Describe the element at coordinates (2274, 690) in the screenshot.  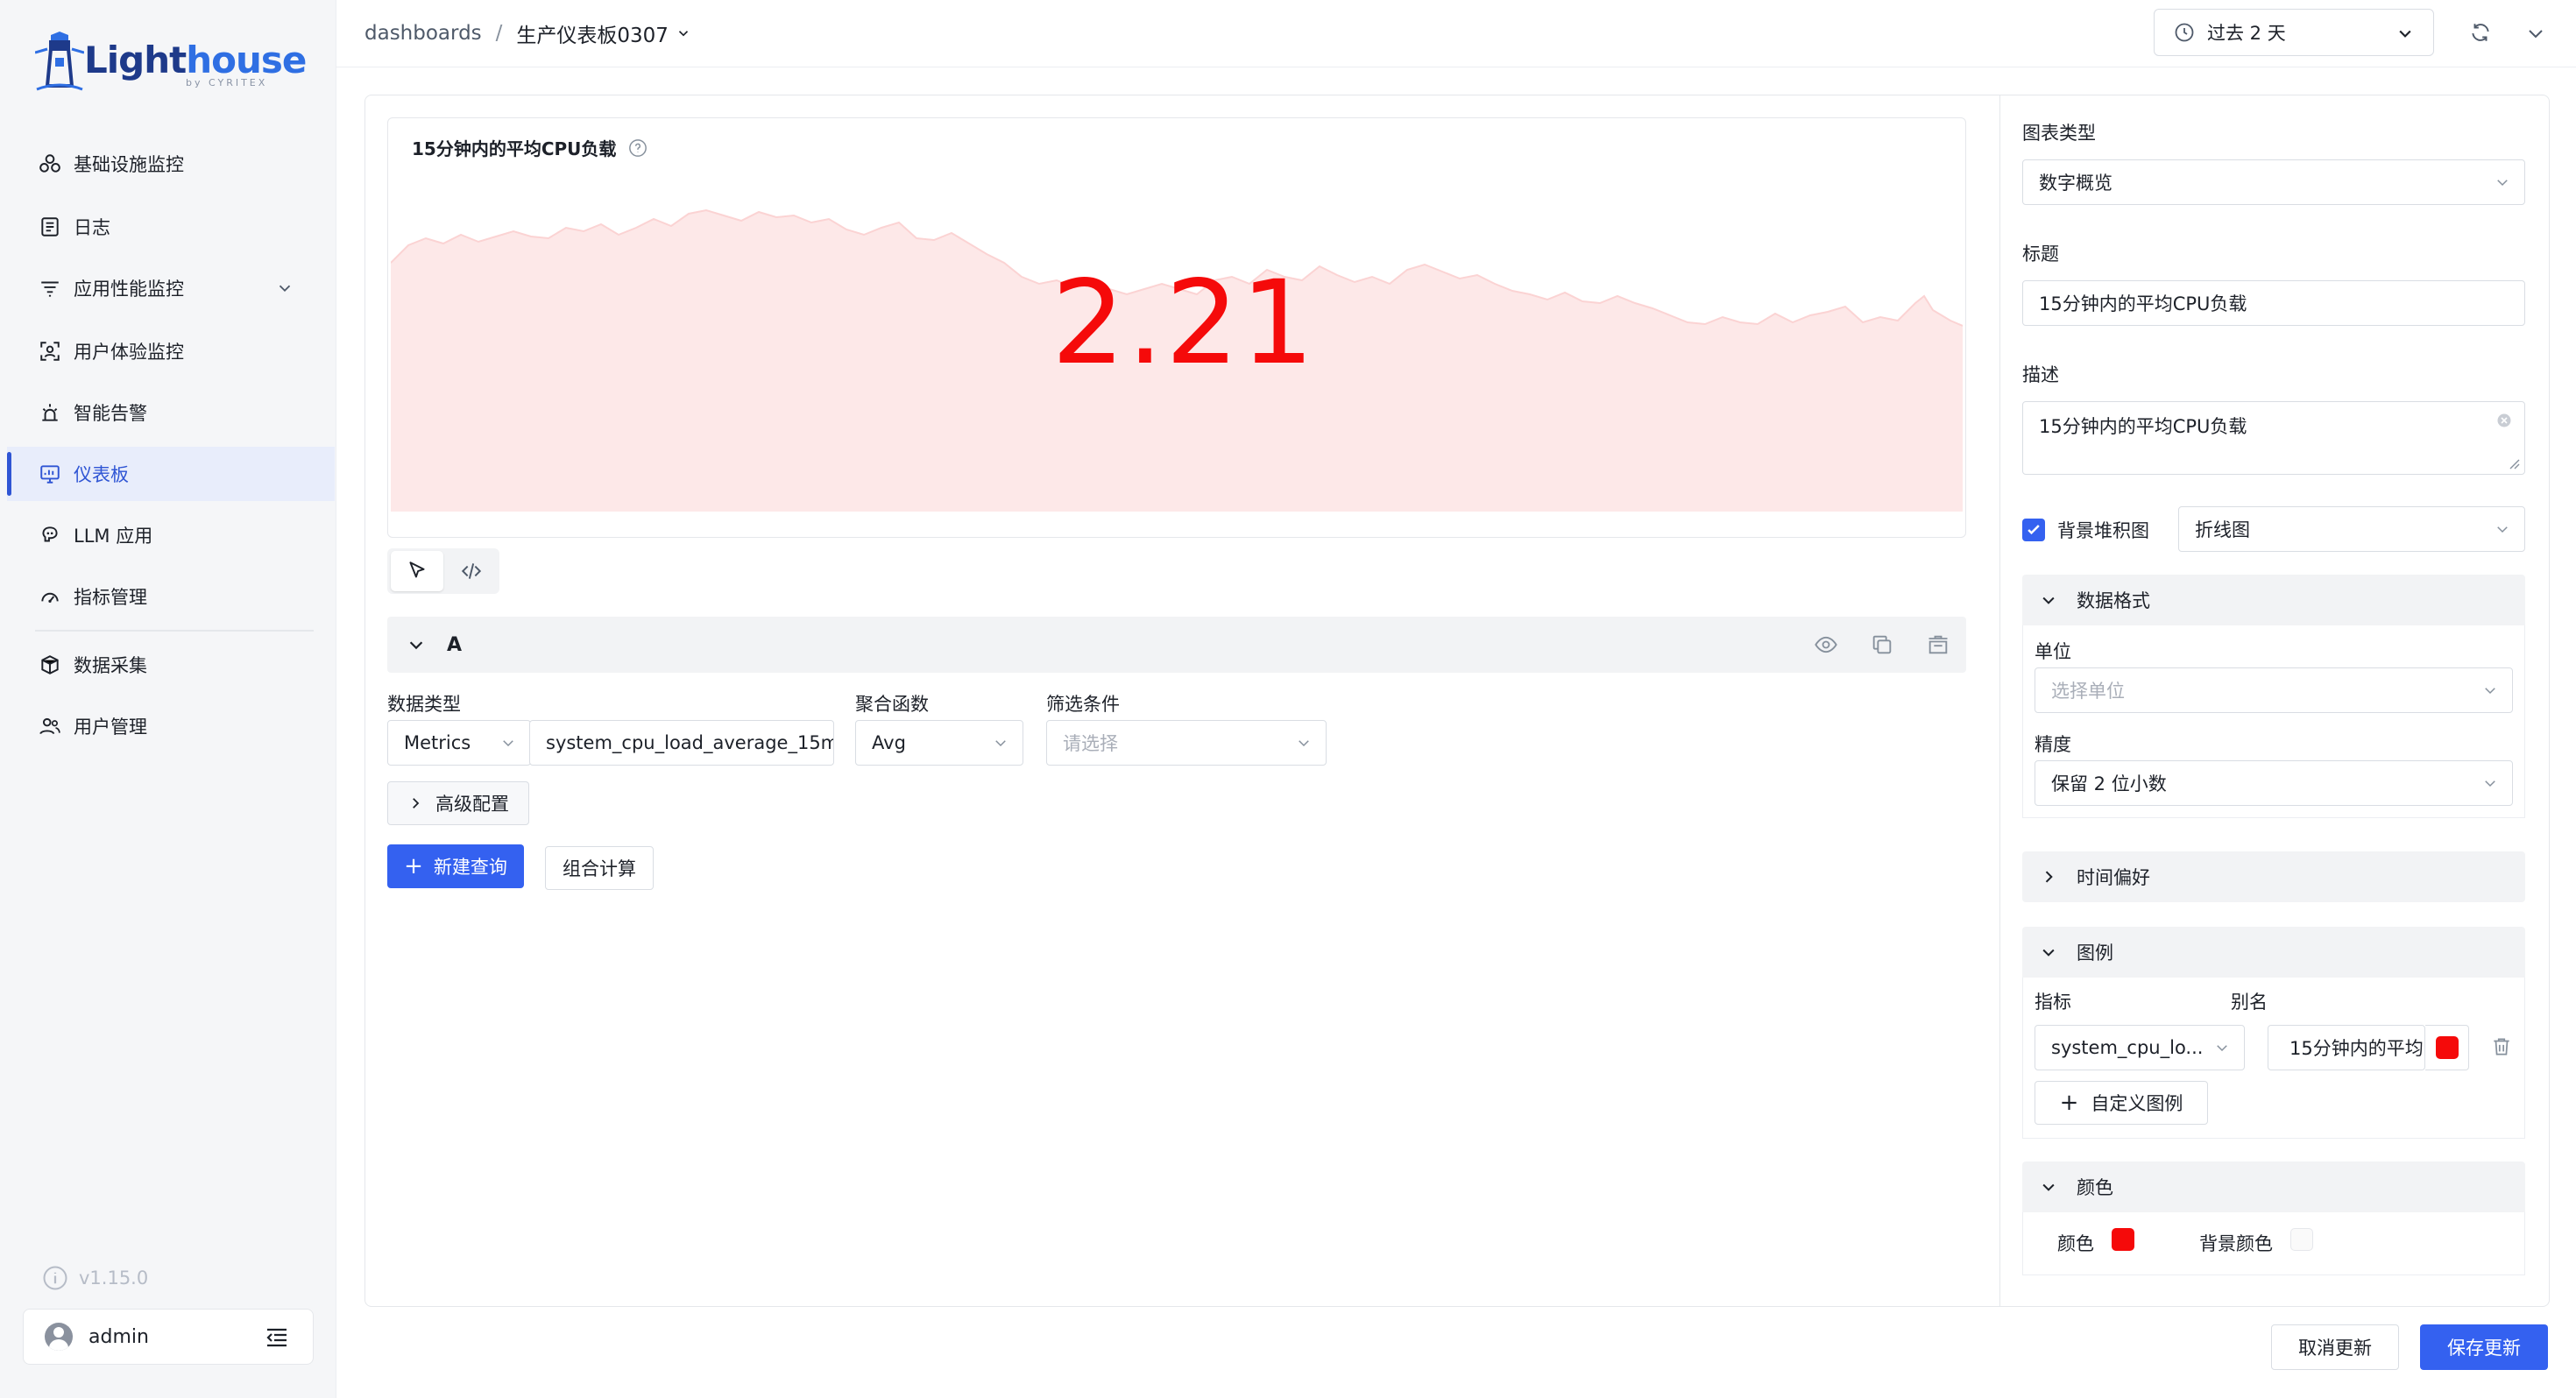
I see `unit-select: 选择单位` at that location.